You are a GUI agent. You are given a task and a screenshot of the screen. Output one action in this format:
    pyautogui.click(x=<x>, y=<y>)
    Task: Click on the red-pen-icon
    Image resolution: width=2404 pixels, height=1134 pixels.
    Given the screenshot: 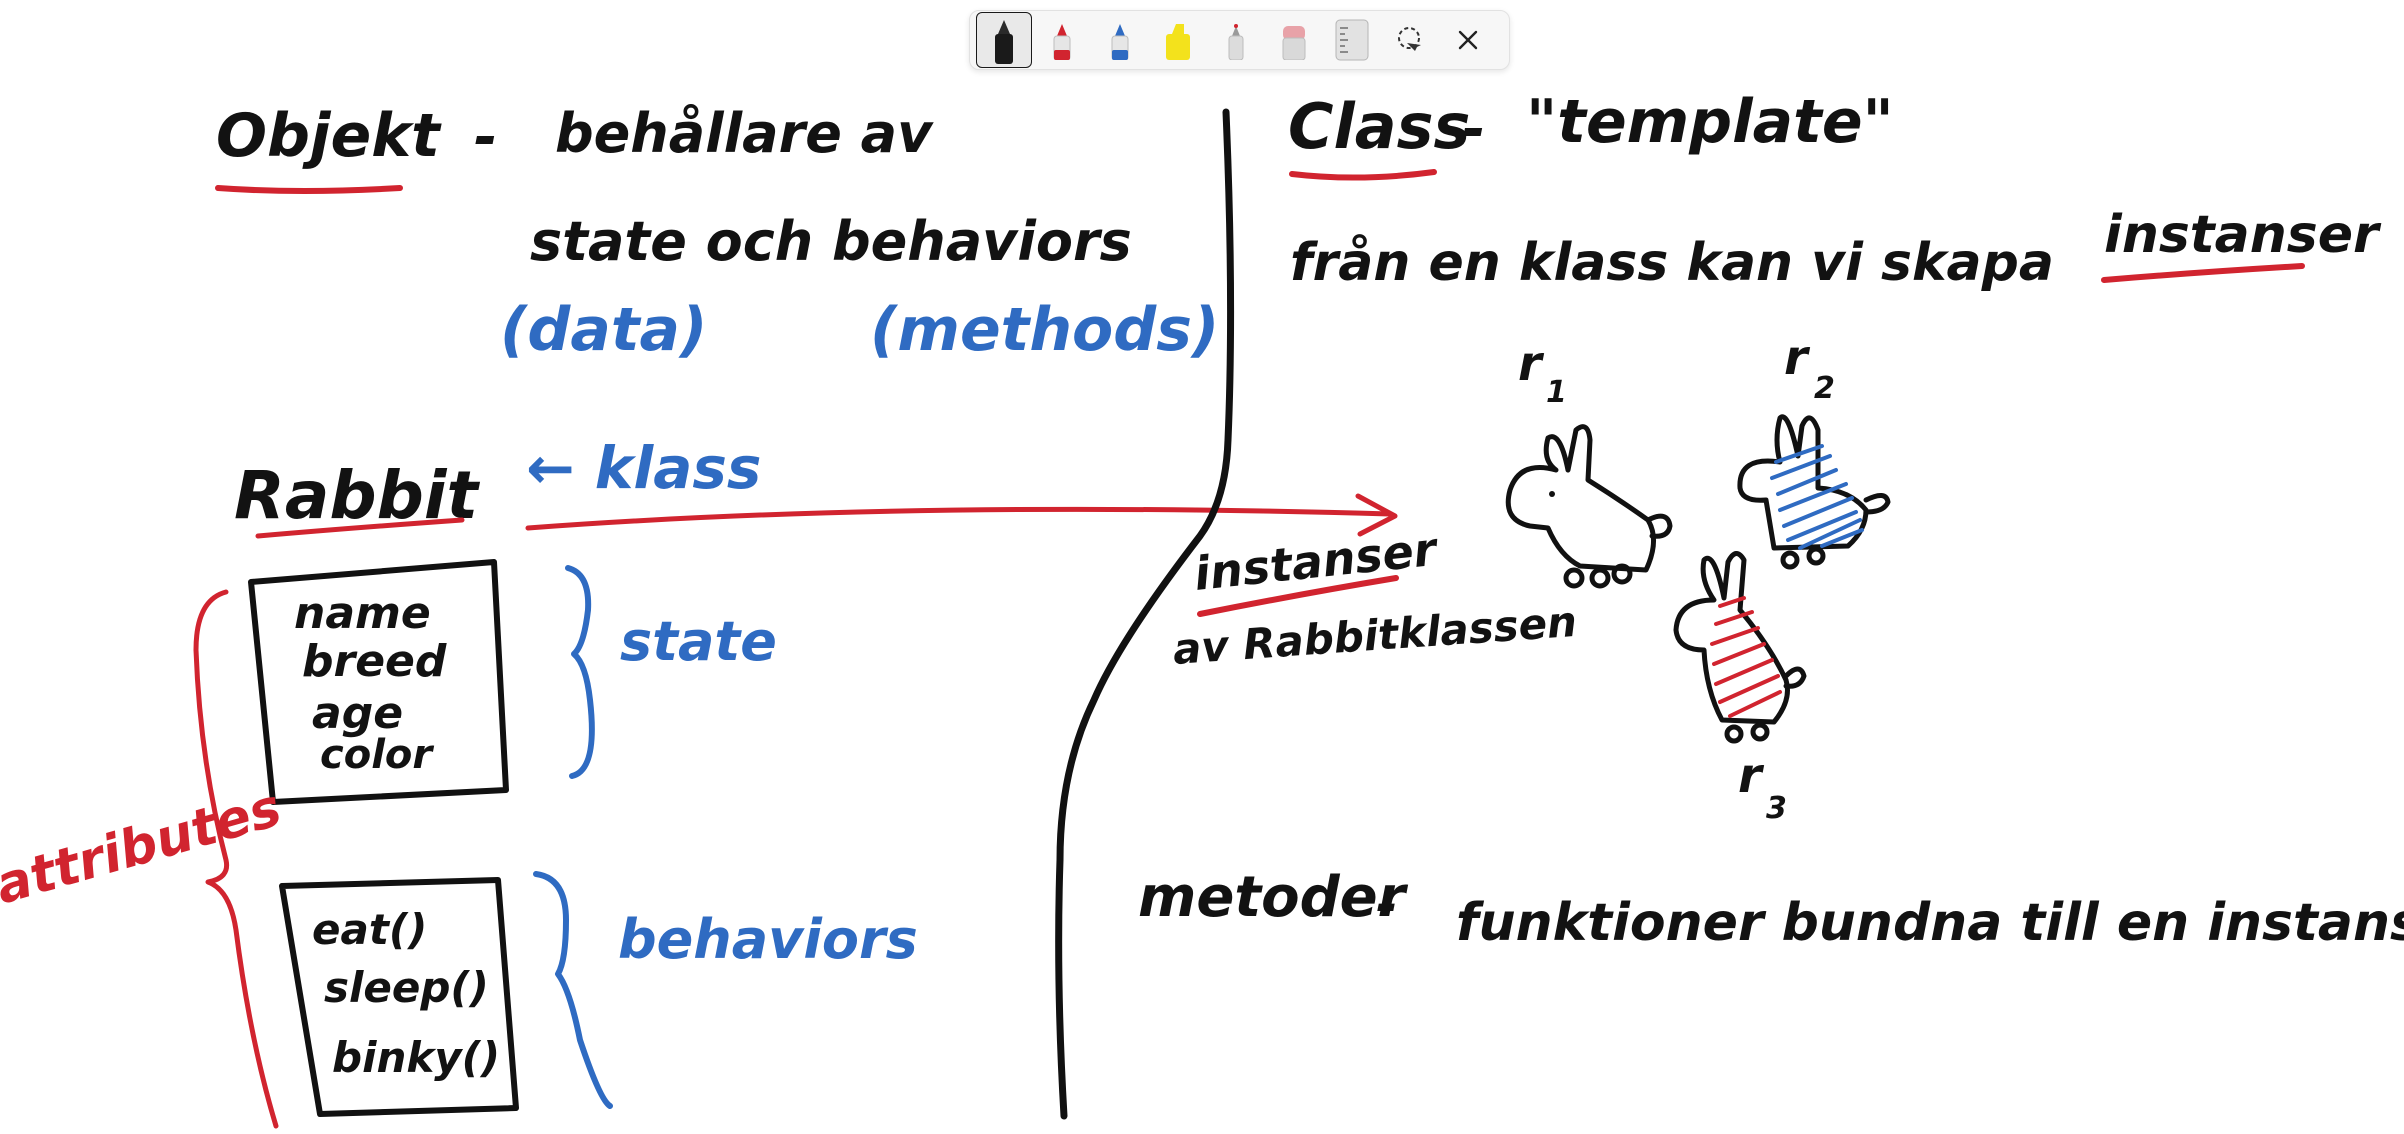 What is the action you would take?
    pyautogui.click(x=1062, y=42)
    